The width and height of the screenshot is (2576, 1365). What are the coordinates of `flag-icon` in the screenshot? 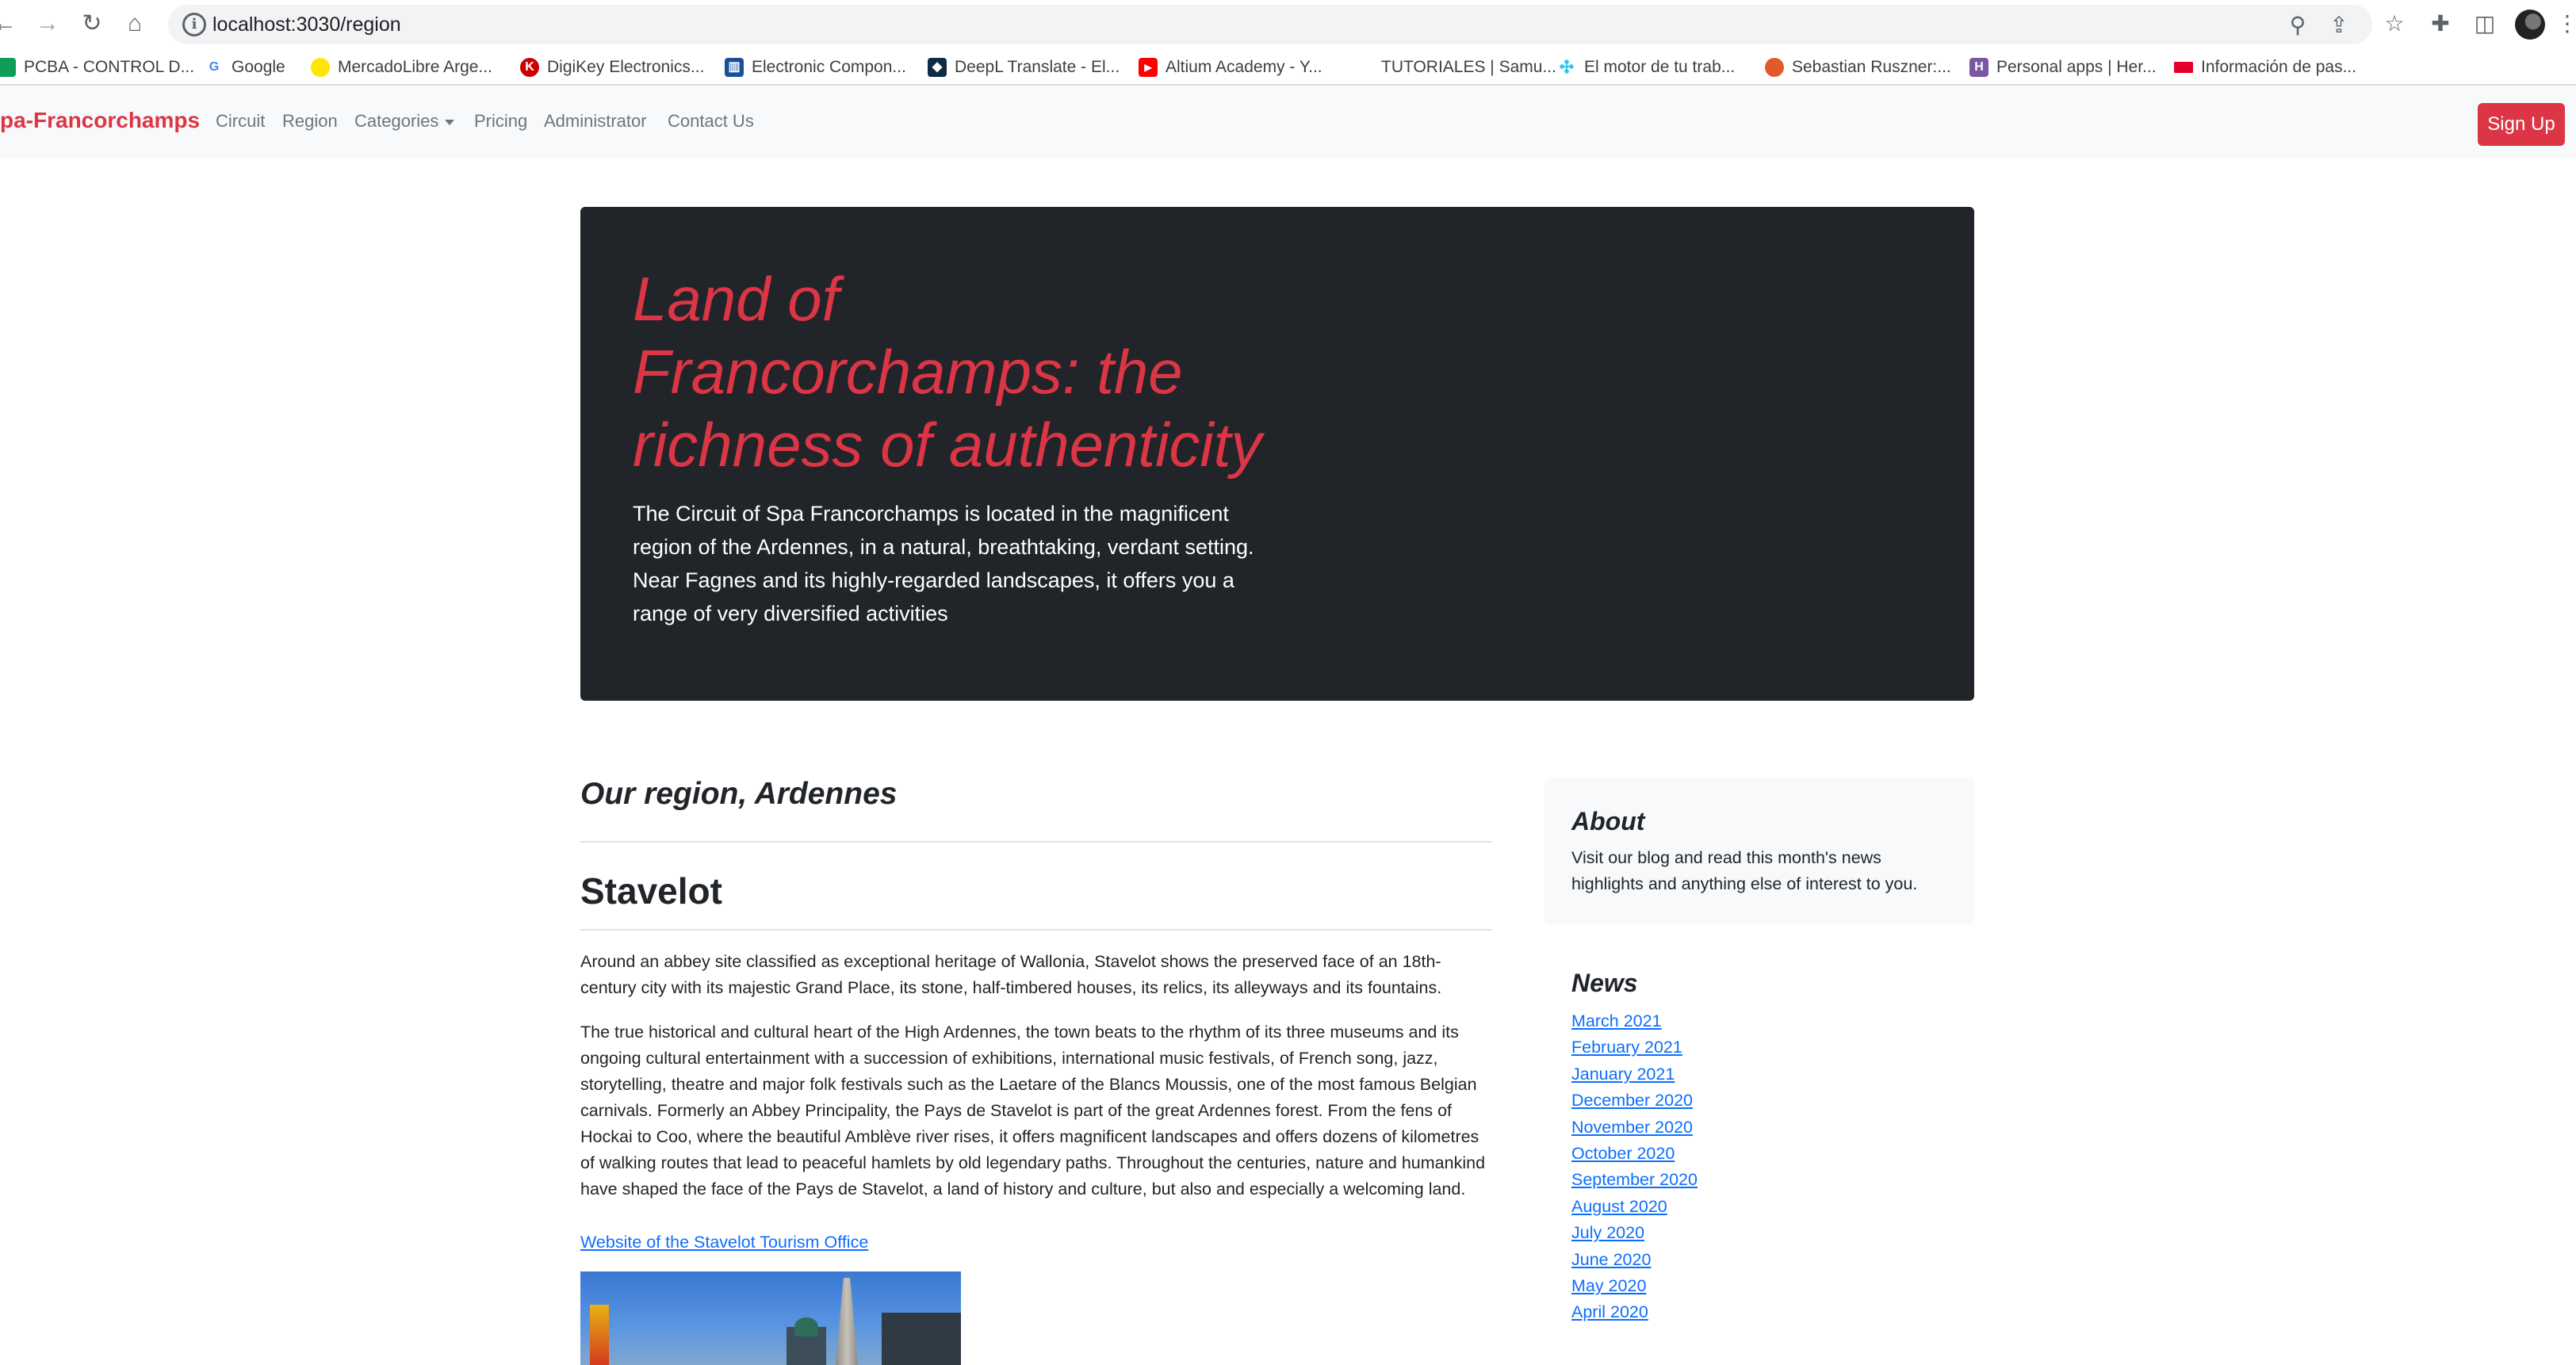 It's located at (2183, 67).